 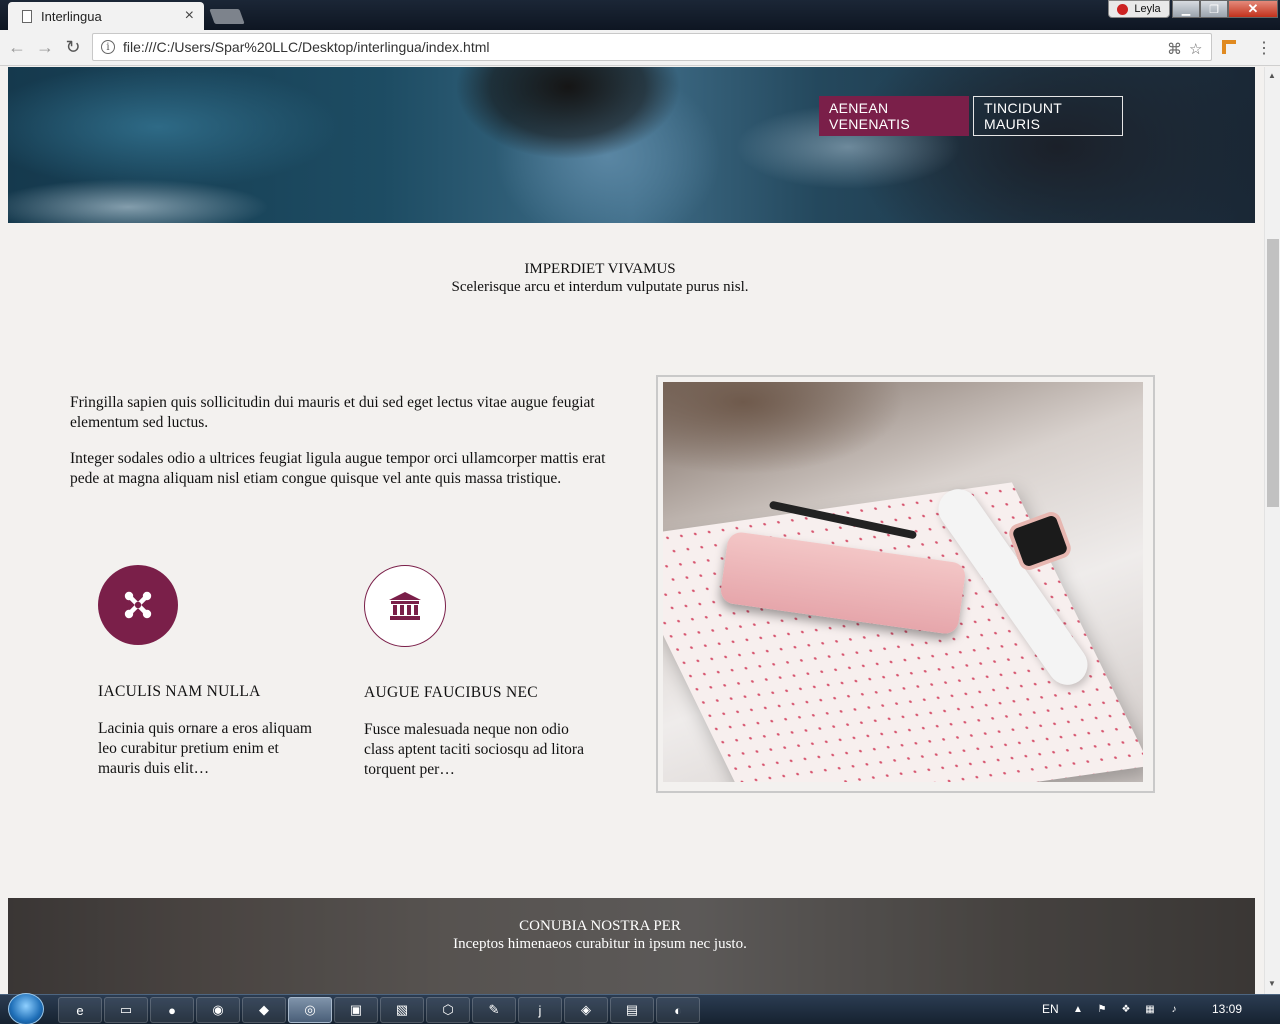 I want to click on pinned-app-icon: ●, so click(x=172, y=1010).